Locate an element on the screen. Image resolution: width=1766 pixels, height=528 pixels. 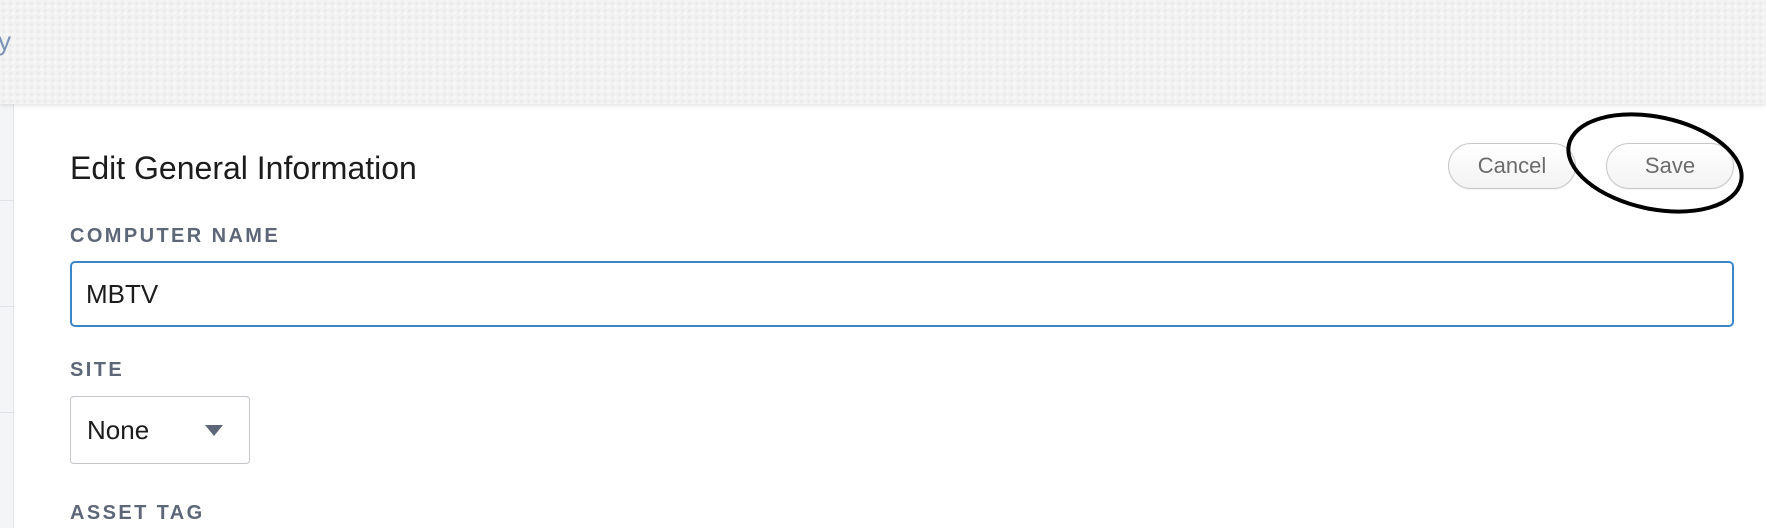
chevron-down-icon is located at coordinates (214, 430).